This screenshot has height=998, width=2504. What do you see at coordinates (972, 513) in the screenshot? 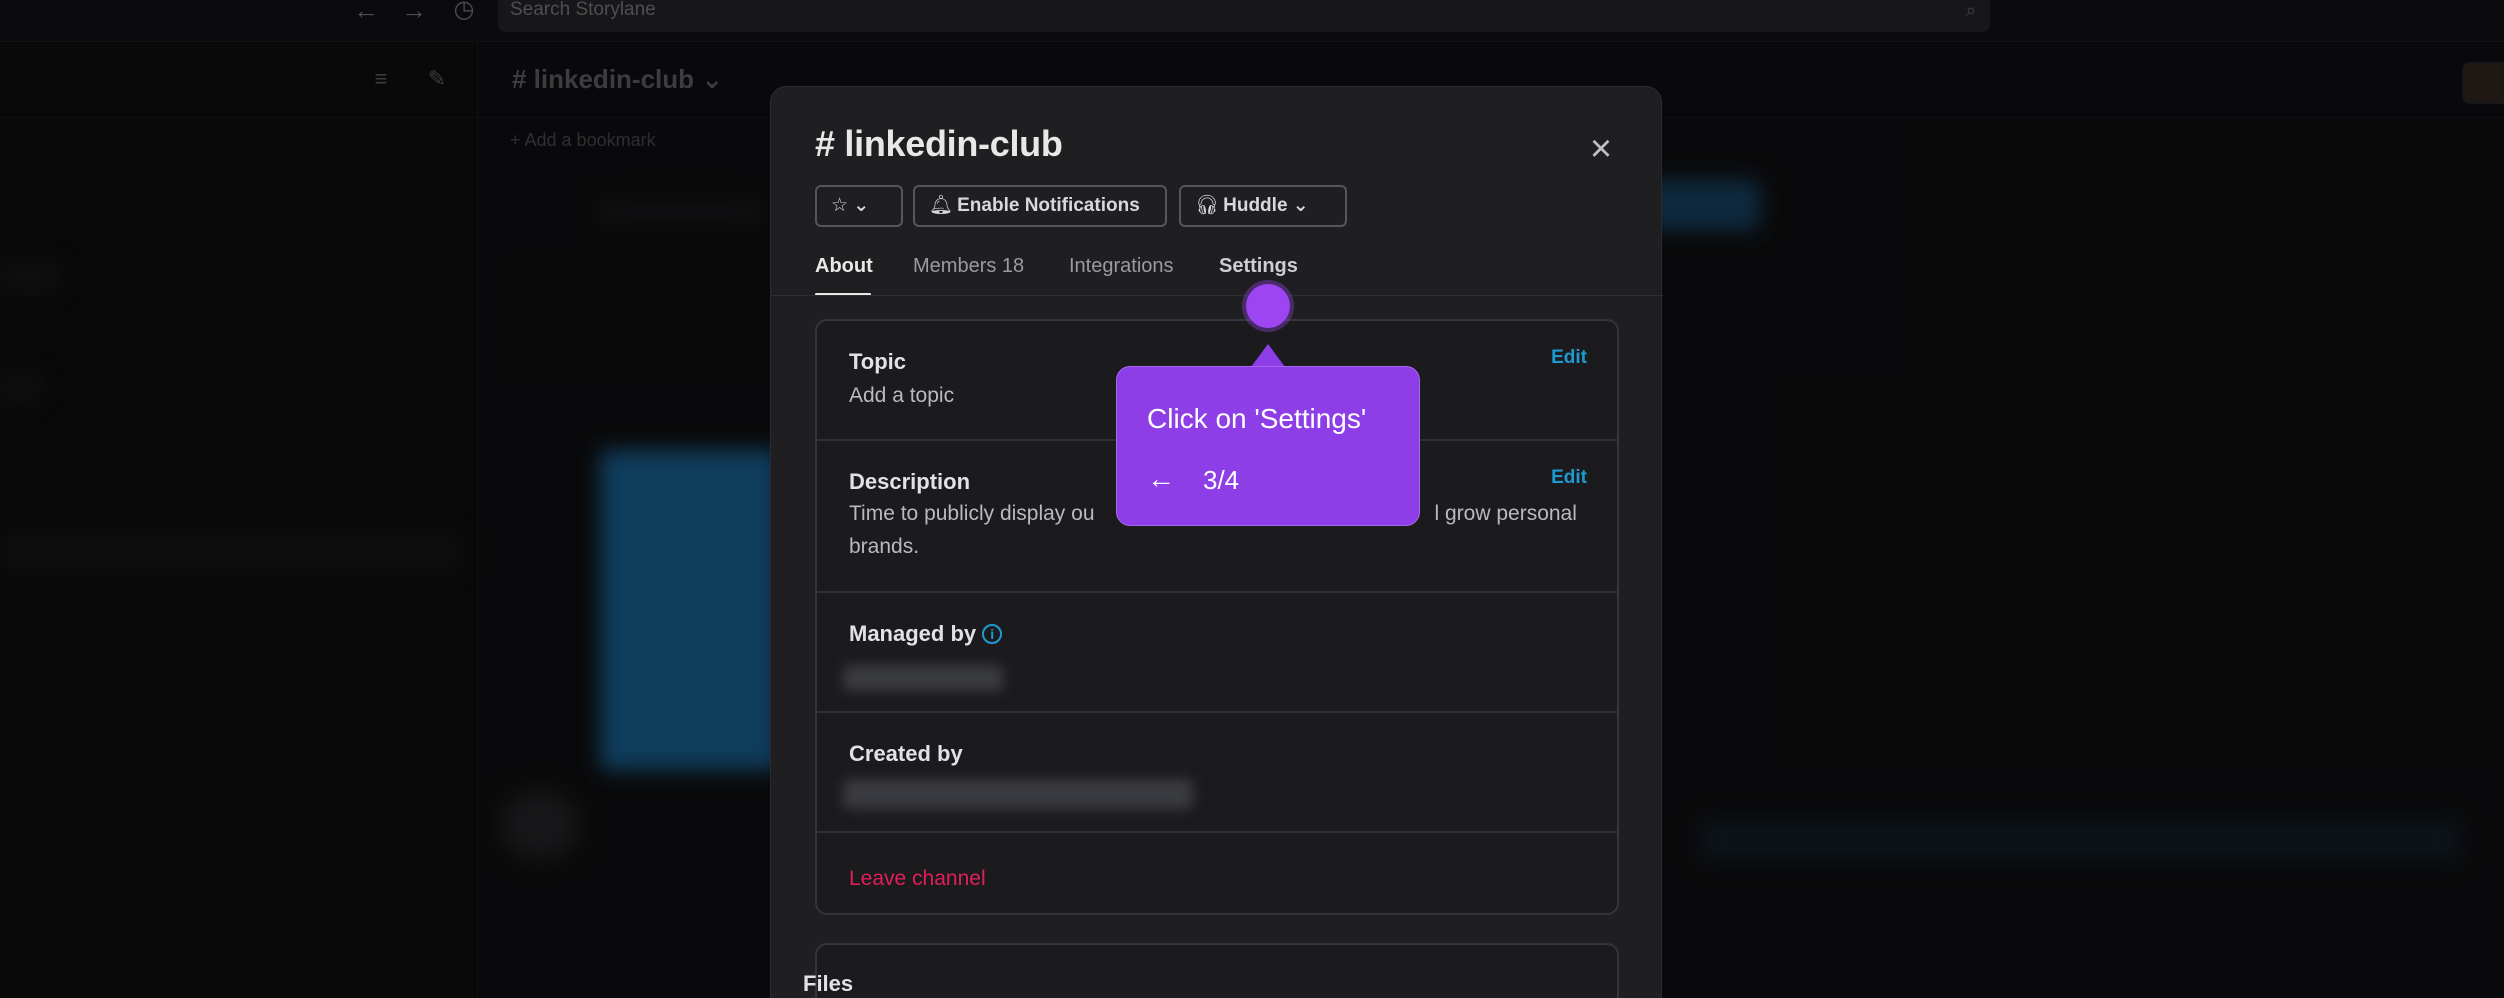
I see `description-text-start: Time to publicly display ou` at bounding box center [972, 513].